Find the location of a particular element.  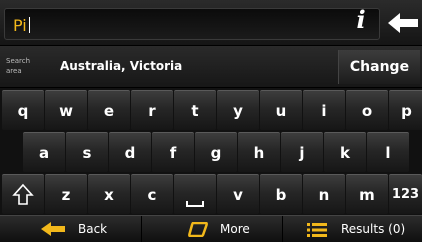

back-label: Back is located at coordinates (93, 229).